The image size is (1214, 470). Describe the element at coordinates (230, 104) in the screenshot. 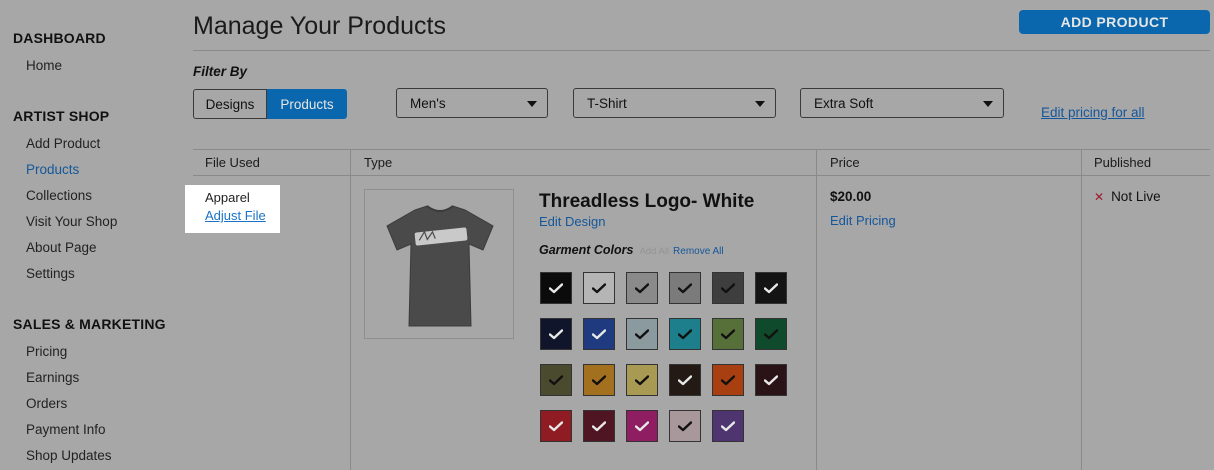

I see `designs-toggle-button: Designs` at that location.